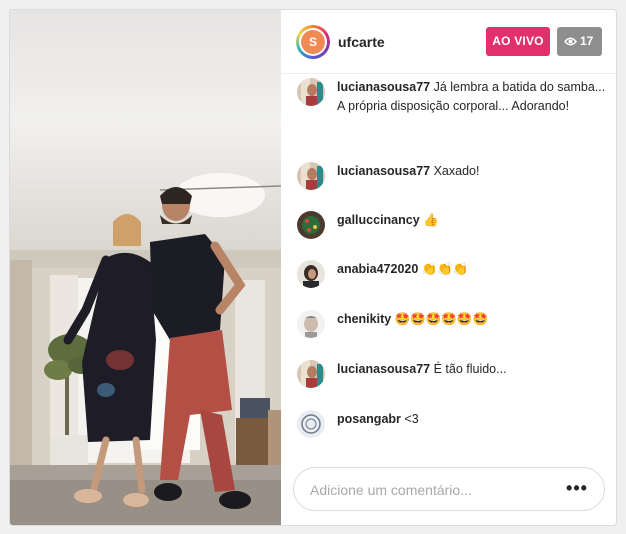 The image size is (626, 534). Describe the element at coordinates (472, 269) in the screenshot. I see `comment-body: anabia472020 👏👏👏` at that location.